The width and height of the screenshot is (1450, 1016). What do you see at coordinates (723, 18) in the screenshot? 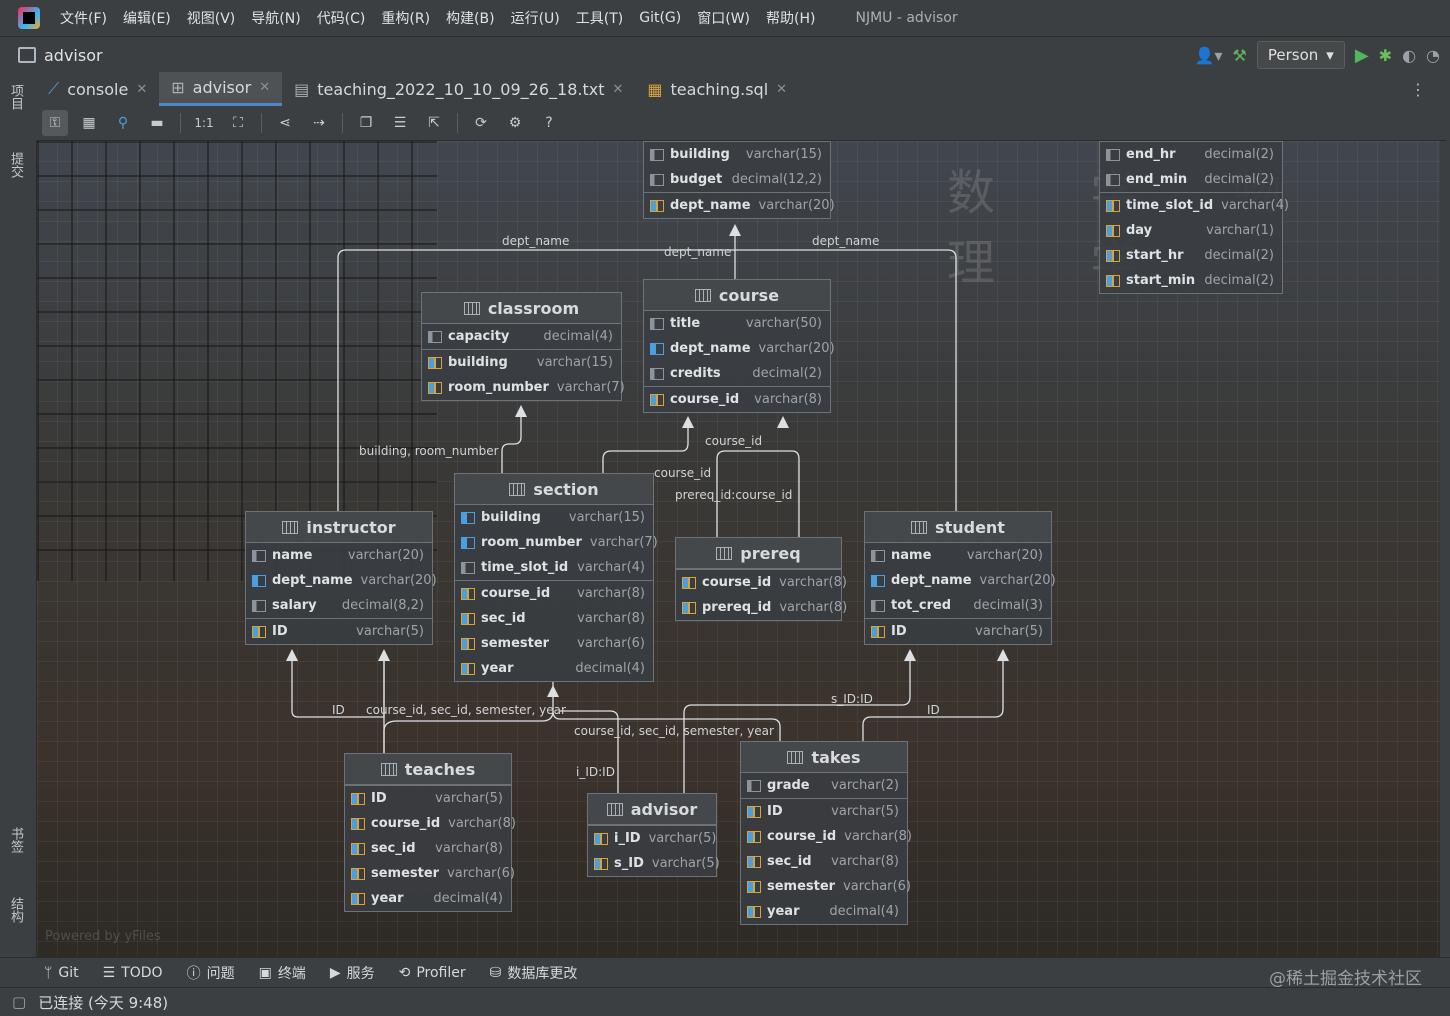
I see `menu-window: 窗口(W)` at bounding box center [723, 18].